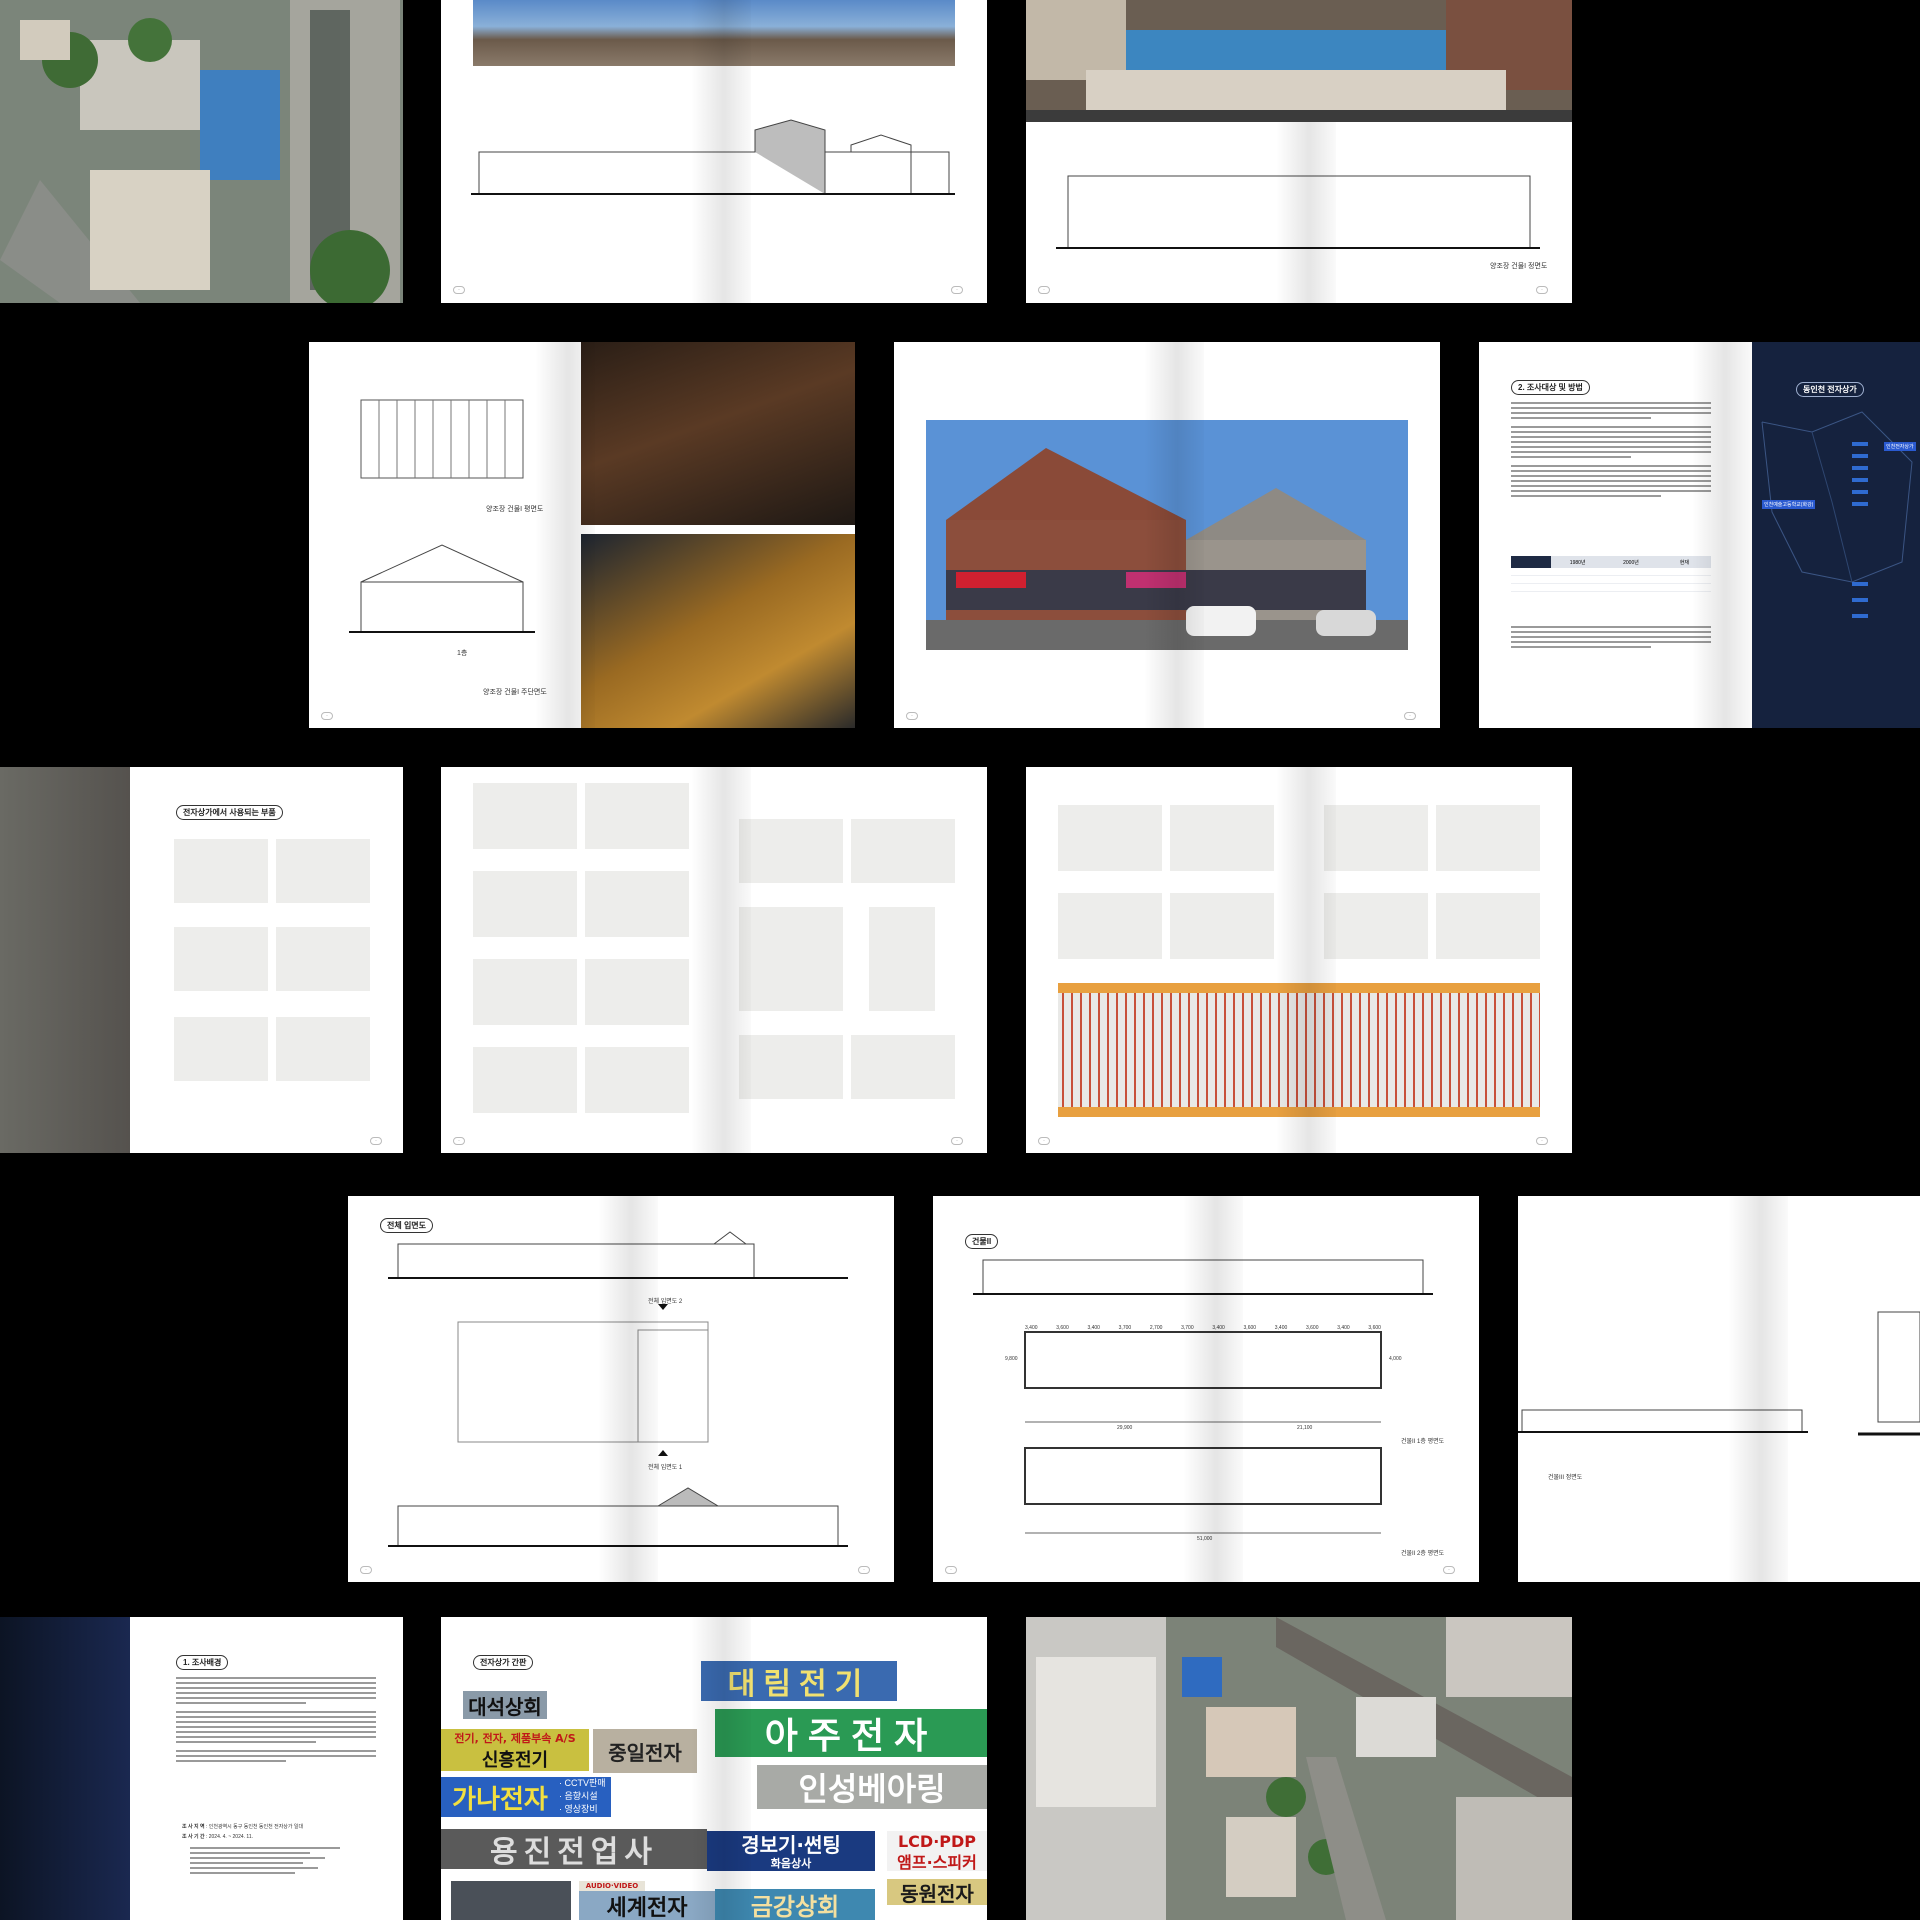  Describe the element at coordinates (1631, 562) in the screenshot. I see `table-header-cell: 2000년` at that location.